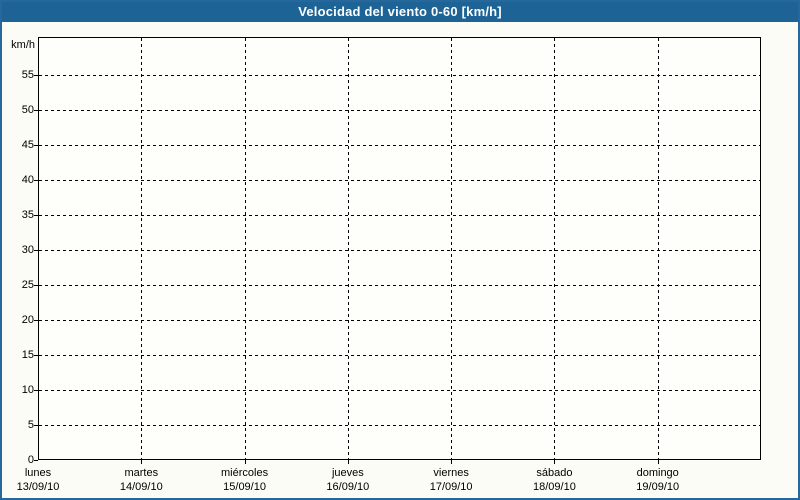 This screenshot has width=800, height=500. What do you see at coordinates (451, 487) in the screenshot?
I see `x-date: 17/09/10` at bounding box center [451, 487].